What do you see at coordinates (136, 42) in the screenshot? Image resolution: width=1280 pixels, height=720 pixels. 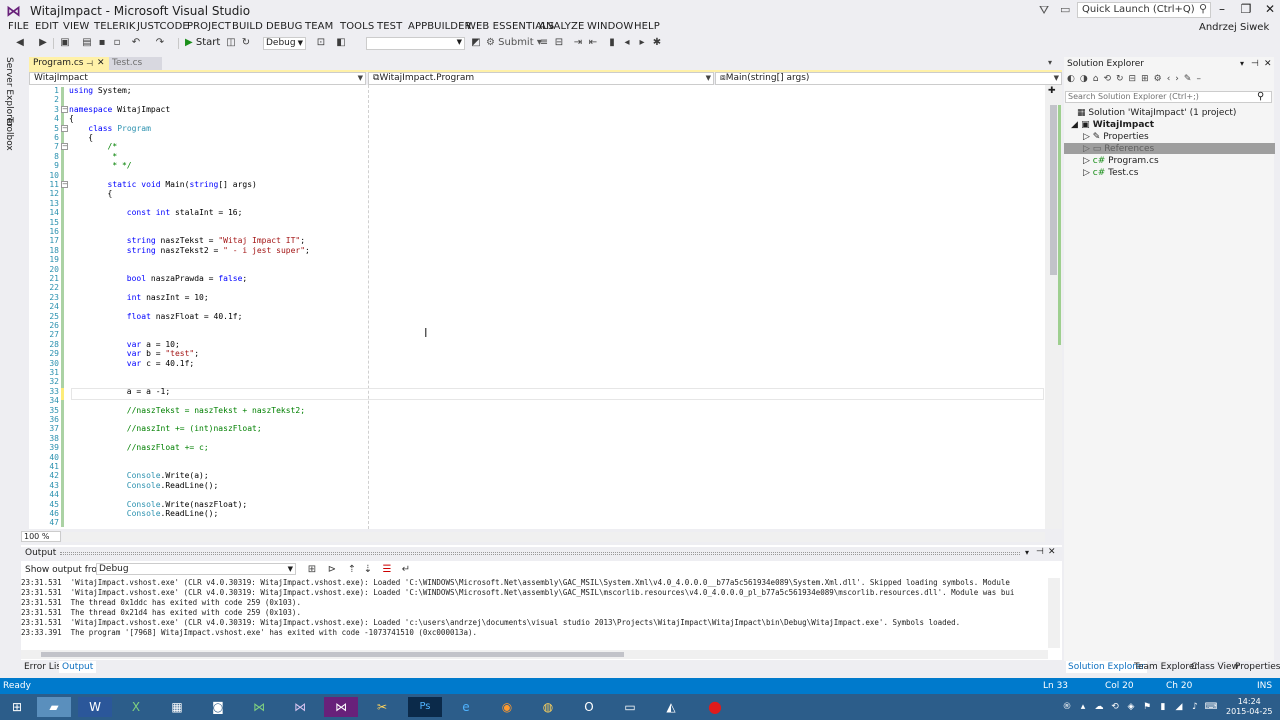 I see `undo-icon: ↶` at bounding box center [136, 42].